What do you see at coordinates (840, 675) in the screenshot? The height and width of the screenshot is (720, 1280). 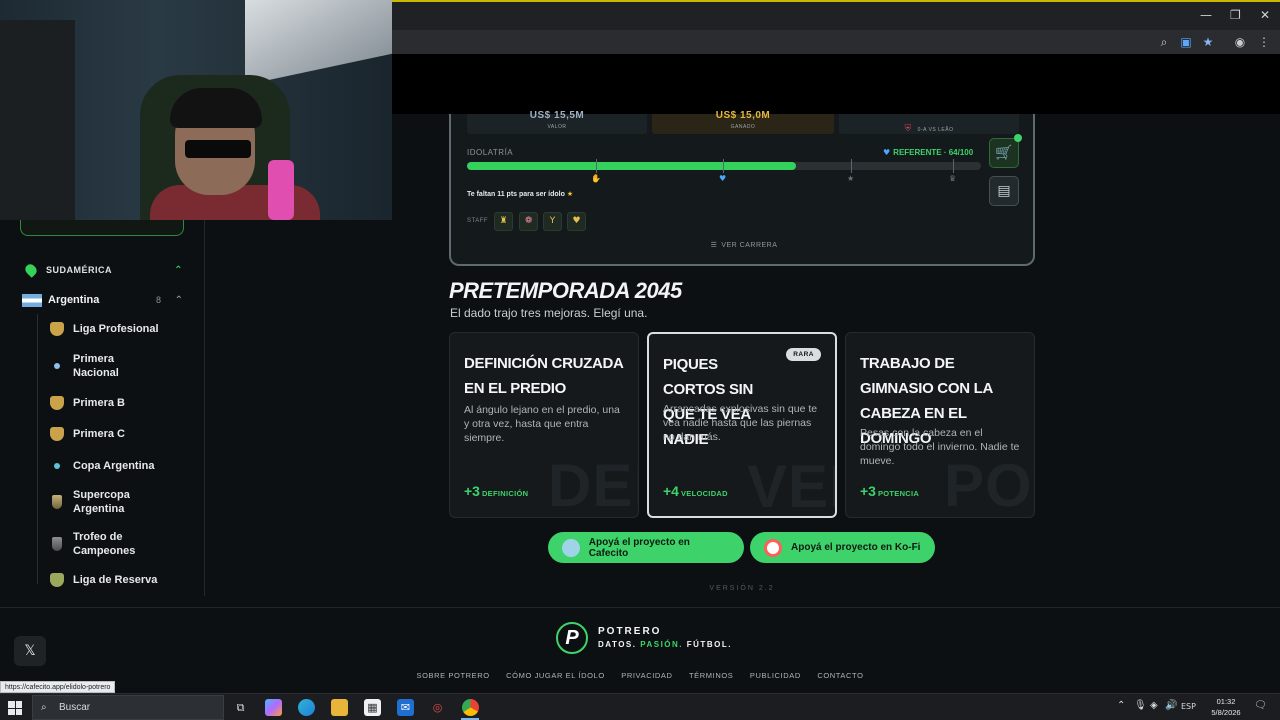 I see `footer-link-contacto: CONTACTO` at bounding box center [840, 675].